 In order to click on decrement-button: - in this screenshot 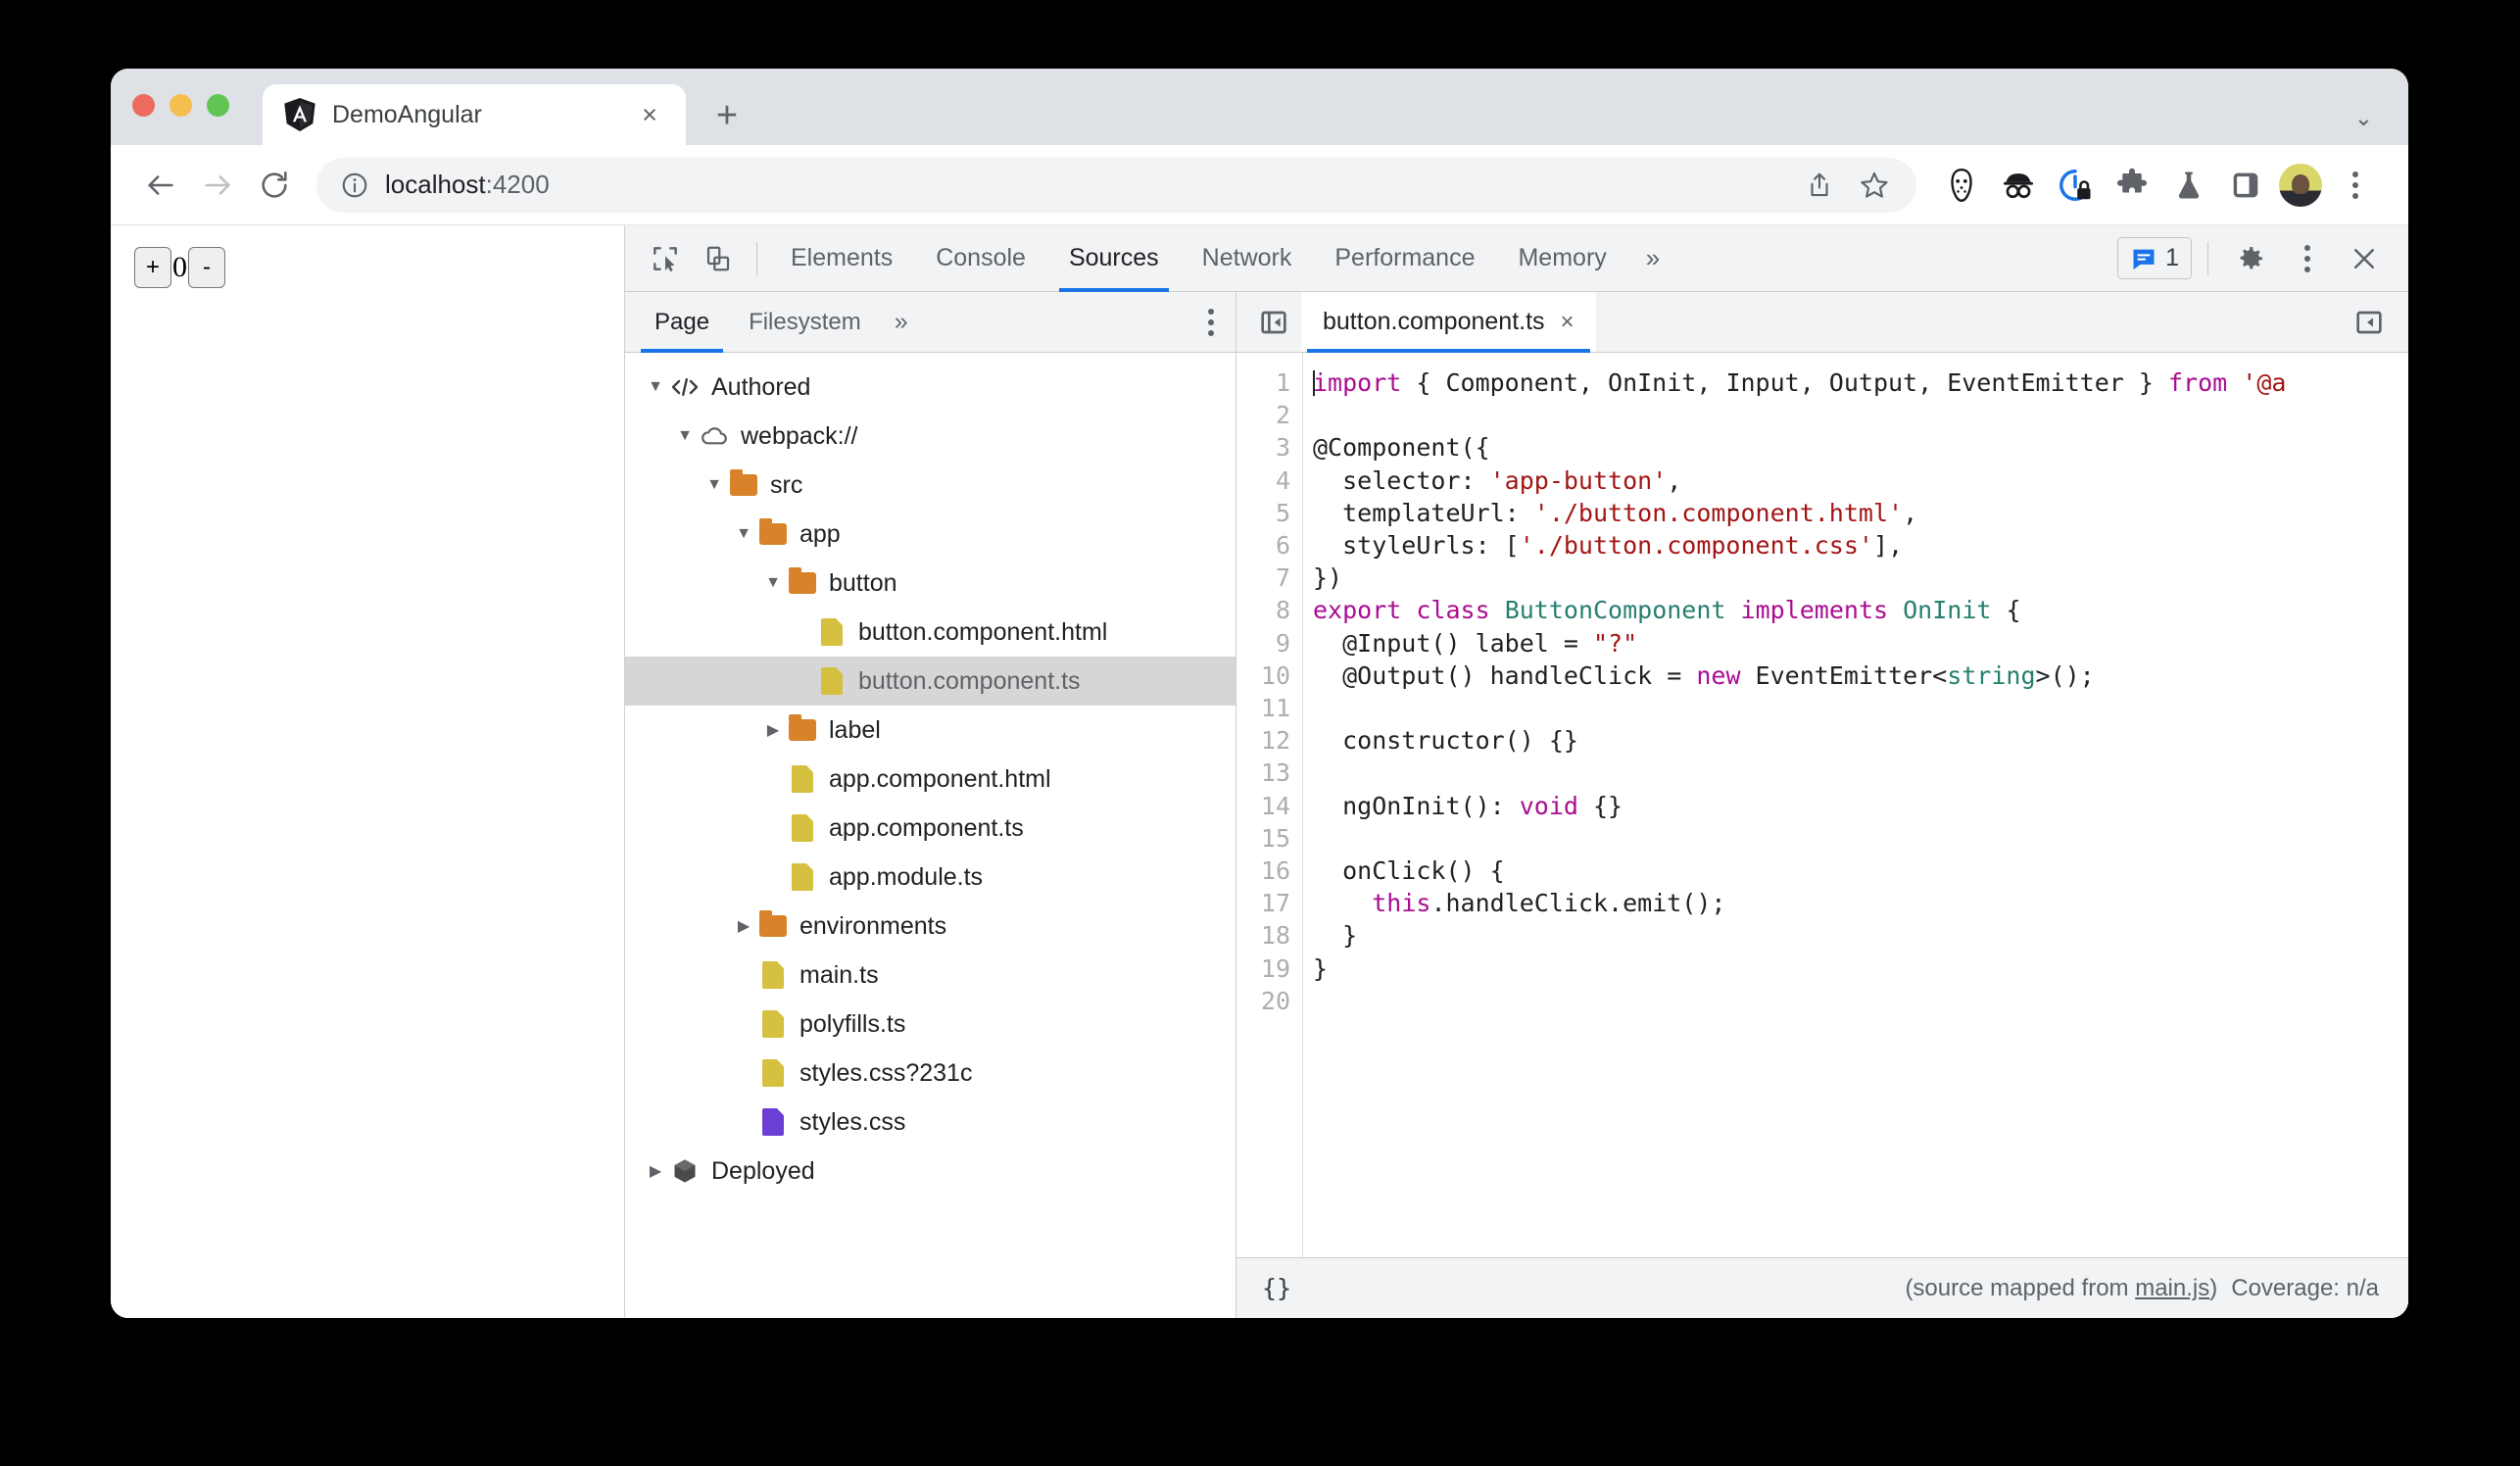, I will do `click(206, 268)`.